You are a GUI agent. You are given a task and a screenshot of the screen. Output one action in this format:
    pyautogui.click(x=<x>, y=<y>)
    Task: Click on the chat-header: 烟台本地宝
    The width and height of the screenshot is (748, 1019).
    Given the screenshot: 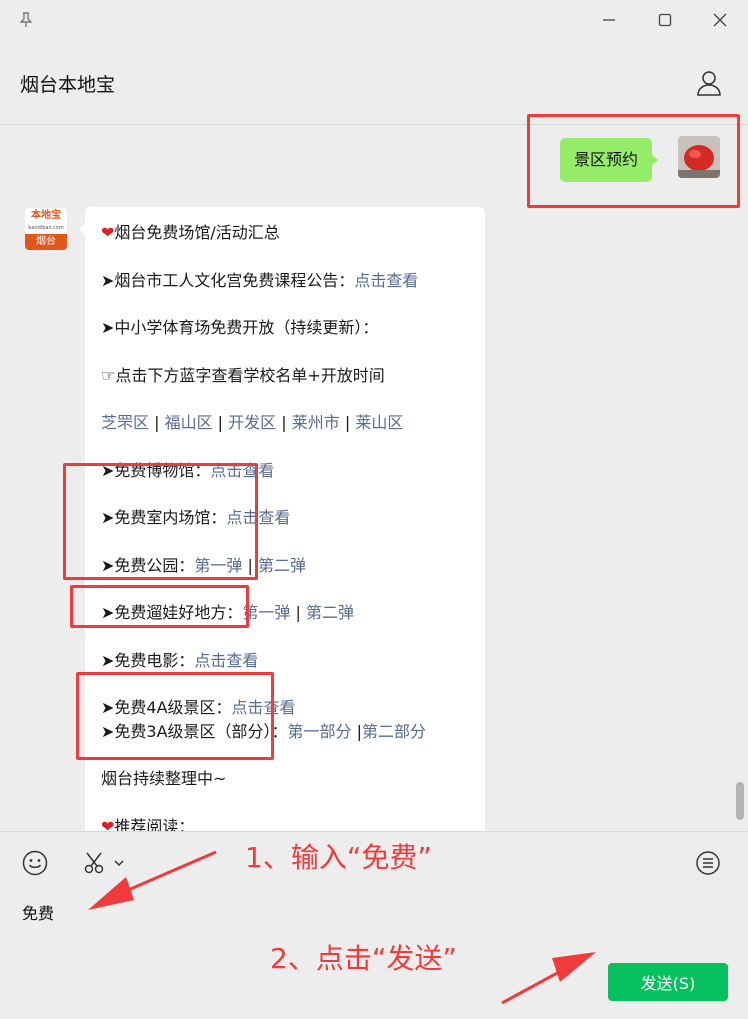 What is the action you would take?
    pyautogui.click(x=374, y=82)
    